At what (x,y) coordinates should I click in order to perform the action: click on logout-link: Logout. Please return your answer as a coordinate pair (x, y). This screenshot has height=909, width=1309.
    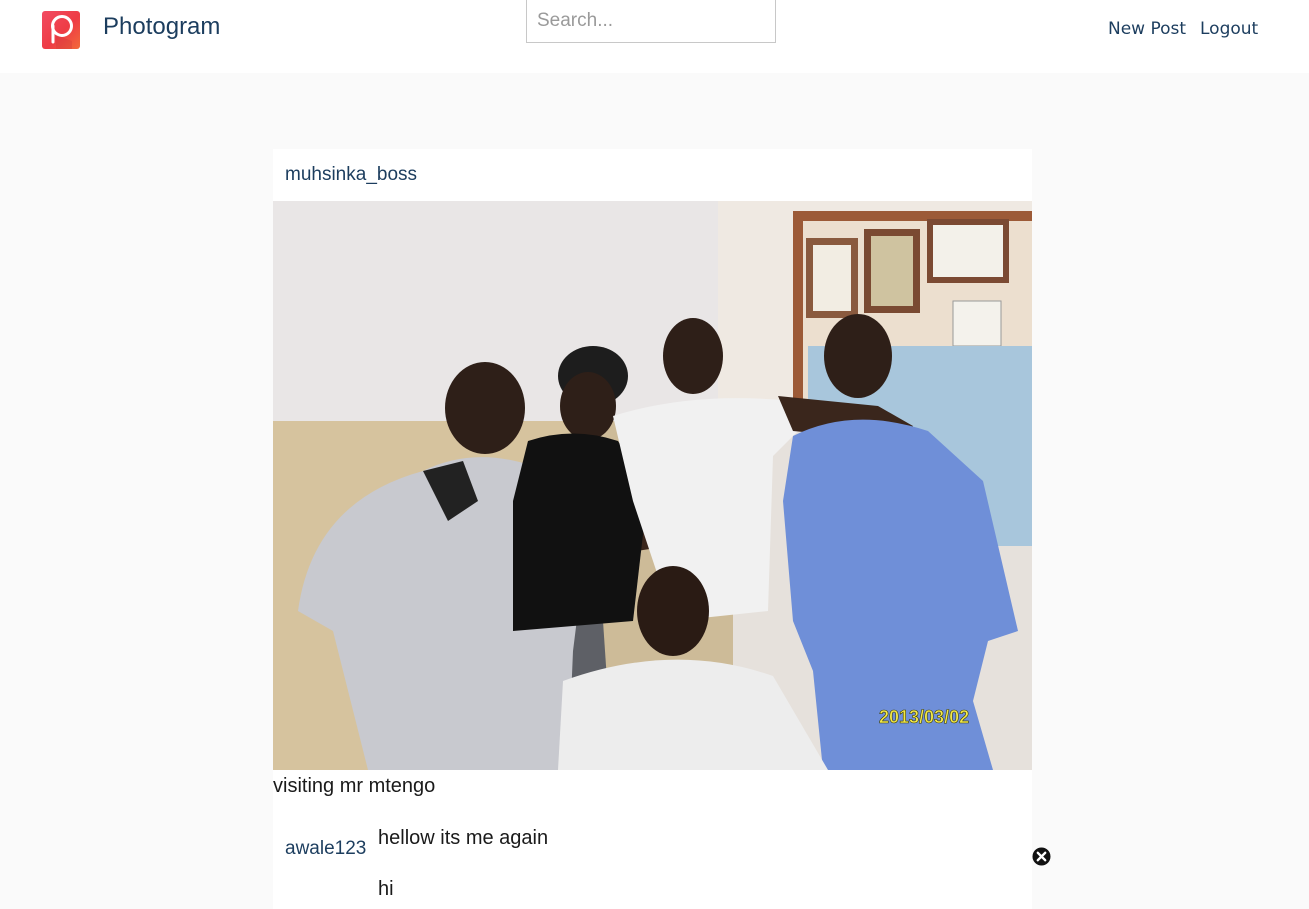
    Looking at the image, I should click on (1229, 29).